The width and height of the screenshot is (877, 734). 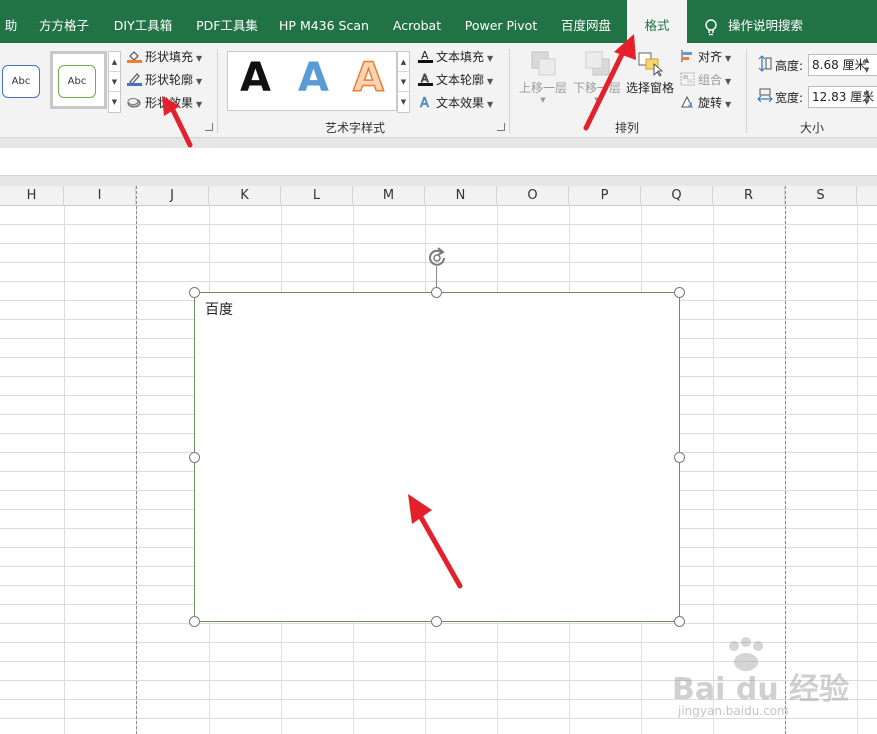 I want to click on text-effects-button: A 文本效果 ▼, so click(x=455, y=103).